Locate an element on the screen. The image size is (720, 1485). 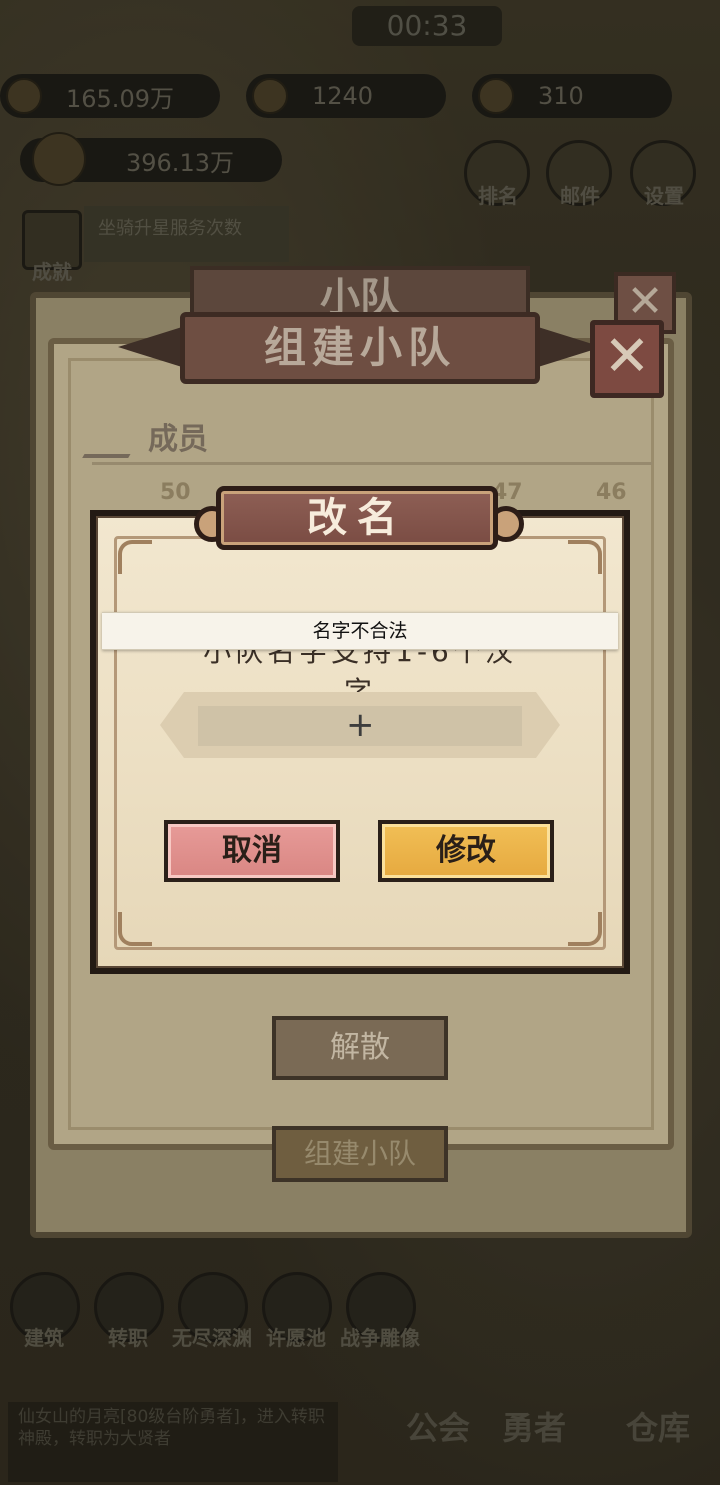
invalid-name-toast: 名字不合法 is located at coordinates (360, 631).